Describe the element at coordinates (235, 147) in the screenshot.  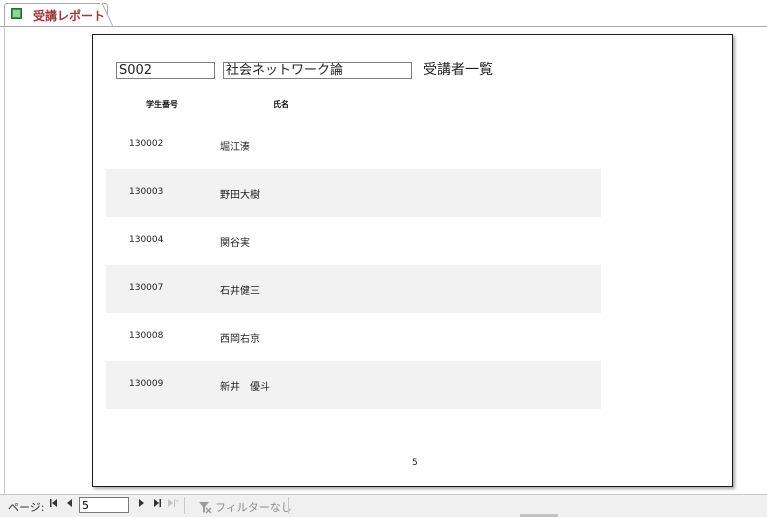
I see `student-name-cell: 堀江湊` at that location.